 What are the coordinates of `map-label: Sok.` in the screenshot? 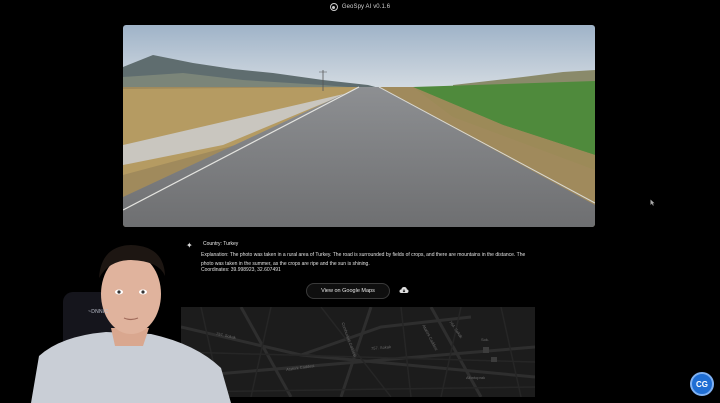 It's located at (485, 339).